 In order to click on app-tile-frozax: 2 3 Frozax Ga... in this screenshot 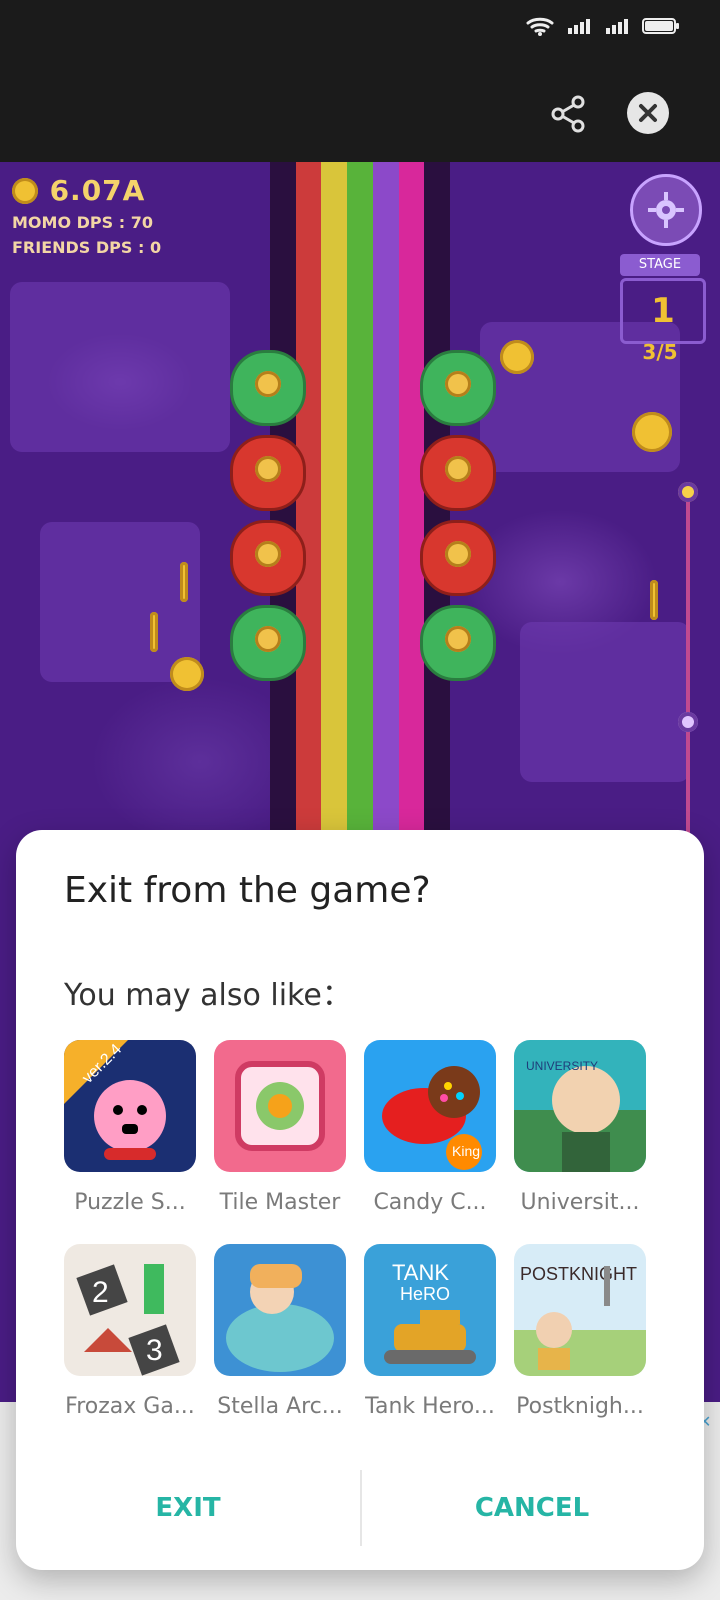, I will do `click(130, 1331)`.